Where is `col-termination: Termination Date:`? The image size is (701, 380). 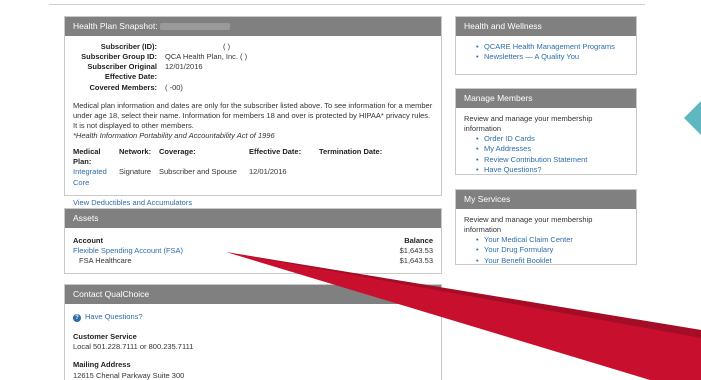 col-termination: Termination Date: is located at coordinates (351, 152).